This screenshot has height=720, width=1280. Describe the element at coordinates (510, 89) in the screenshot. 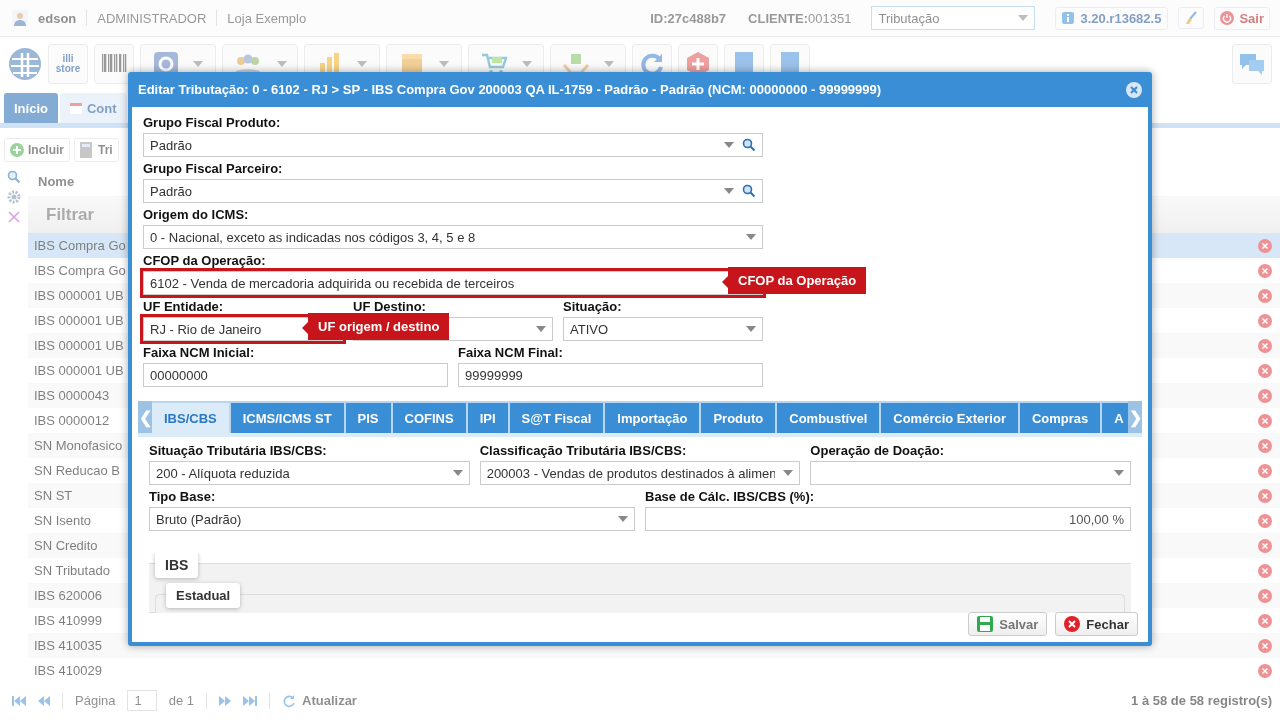

I see `dialog-title: Editar Tributação: 0 - 6102 - RJ > SP - IBS Compra Gov 200003 QA IL-1759 - Padrão - Padrão (NCM: 00000000 - 99999999)` at that location.